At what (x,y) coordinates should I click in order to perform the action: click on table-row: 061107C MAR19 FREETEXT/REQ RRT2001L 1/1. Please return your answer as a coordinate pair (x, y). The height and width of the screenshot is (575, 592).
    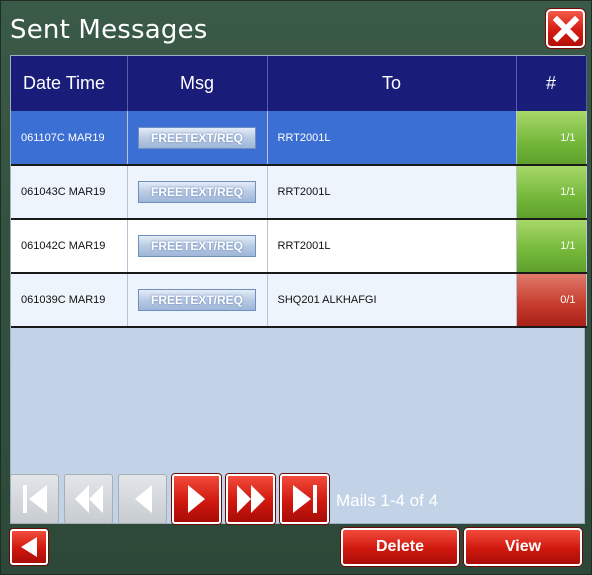
    Looking at the image, I should click on (299, 138).